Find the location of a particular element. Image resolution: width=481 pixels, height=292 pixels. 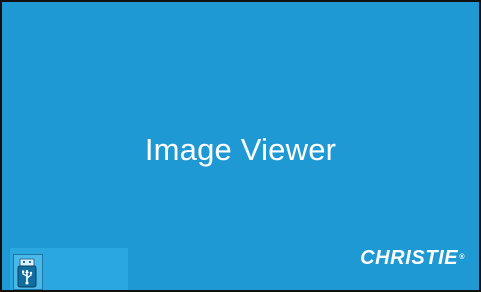

christie-logo: CHRISTIE® is located at coordinates (412, 258).